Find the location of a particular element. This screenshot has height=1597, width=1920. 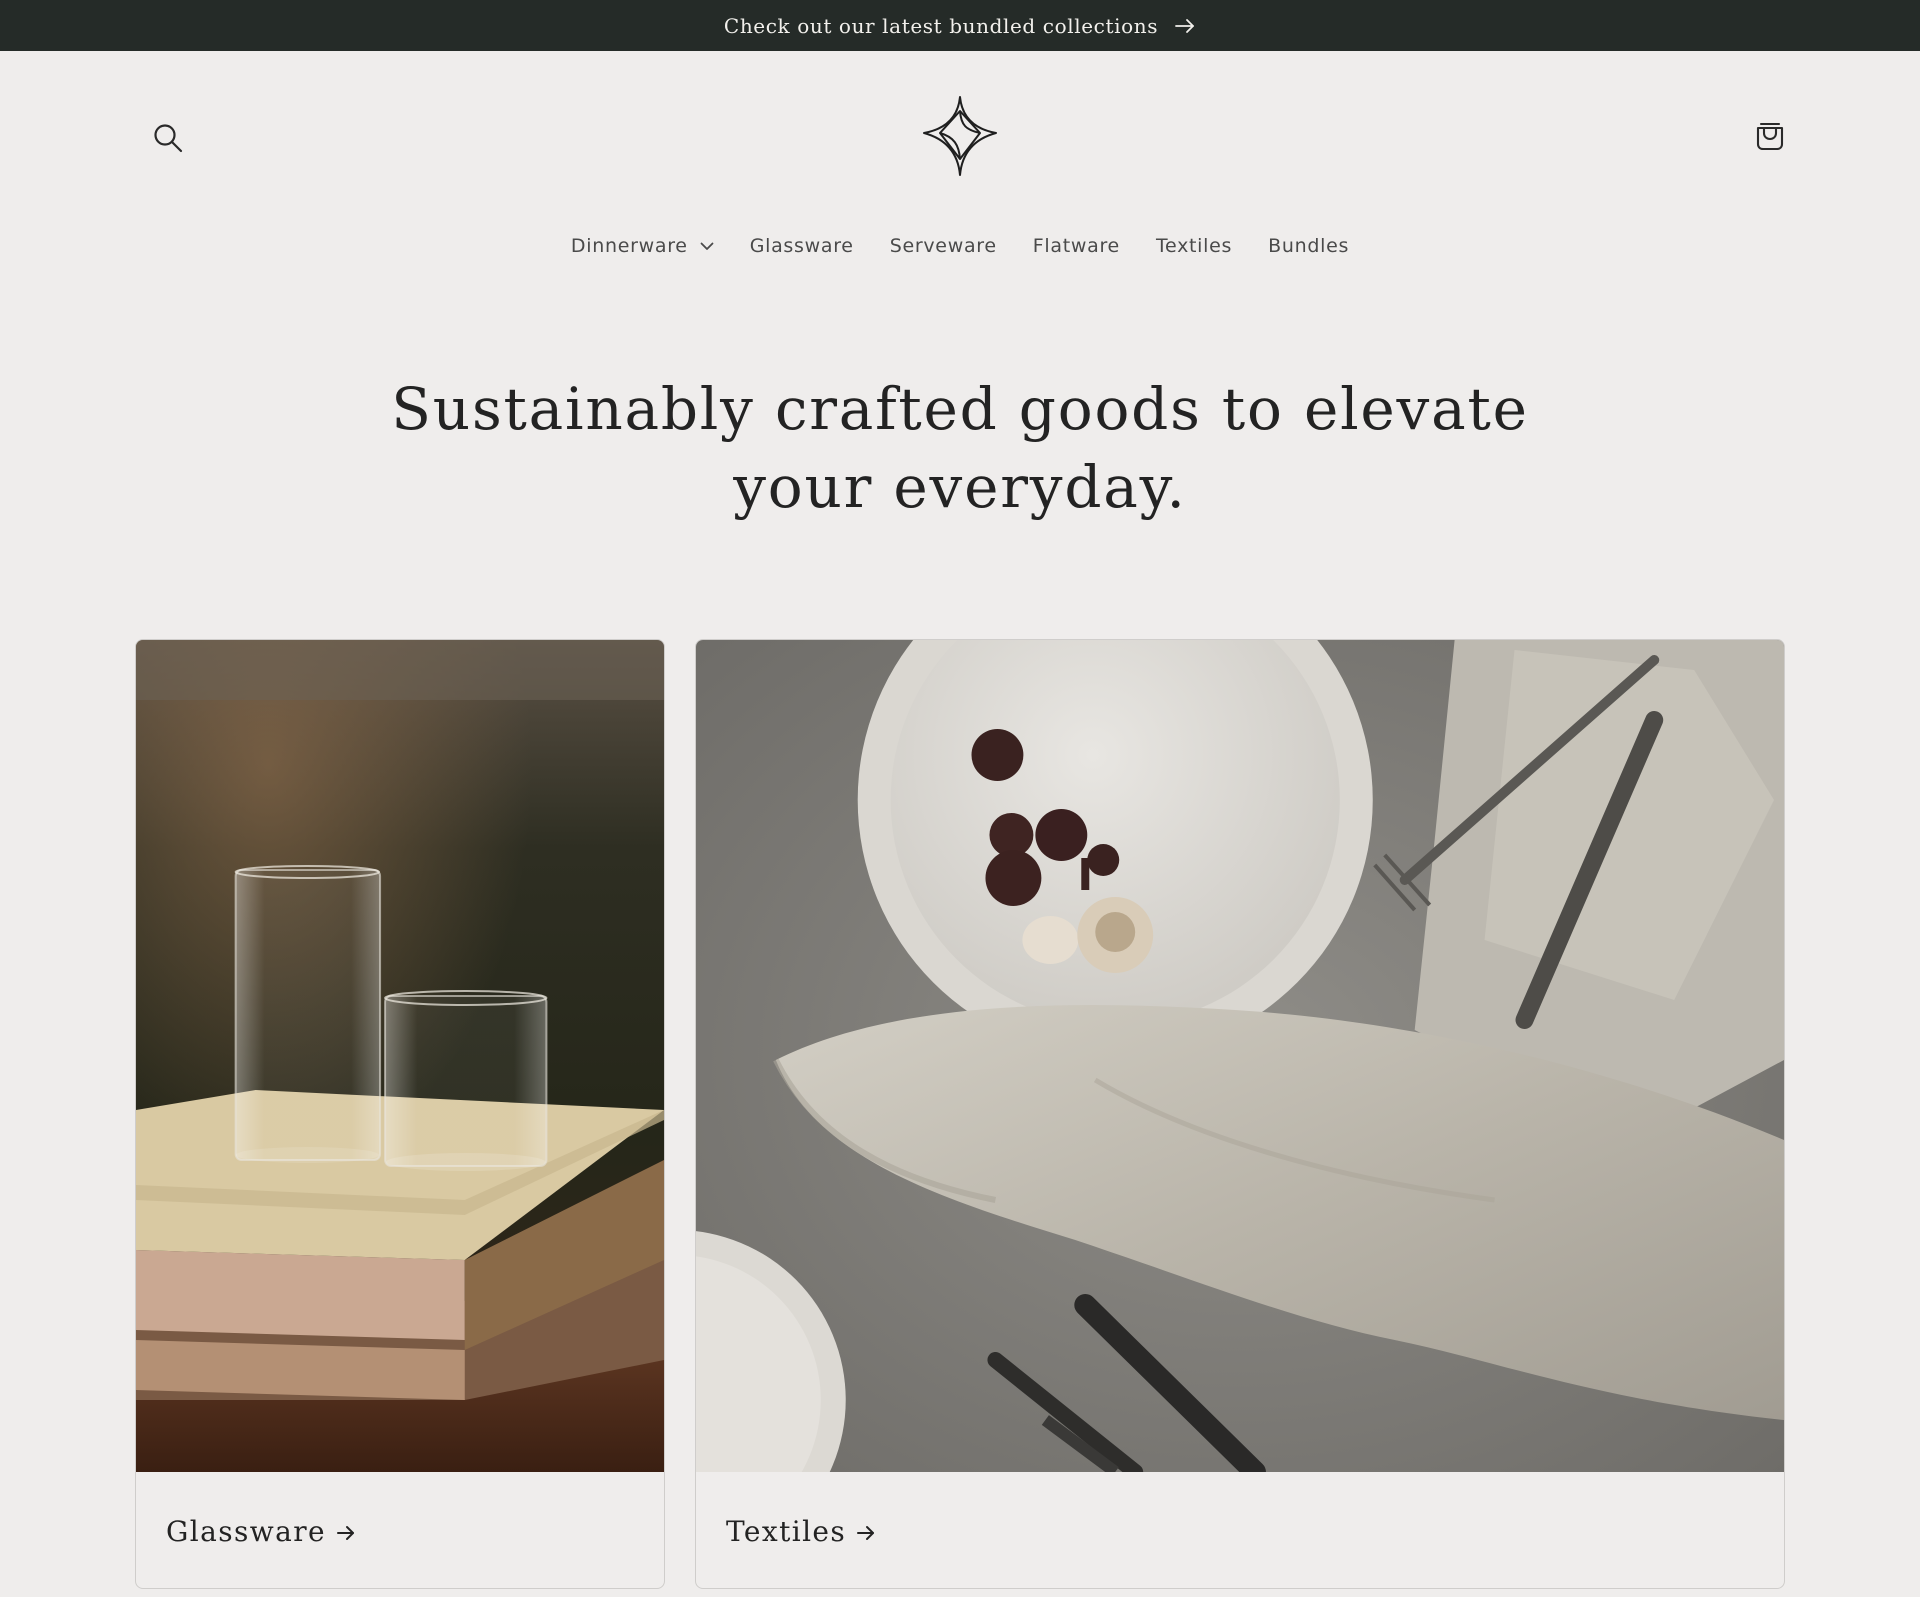

card-footer: Textiles is located at coordinates (1240, 1530).